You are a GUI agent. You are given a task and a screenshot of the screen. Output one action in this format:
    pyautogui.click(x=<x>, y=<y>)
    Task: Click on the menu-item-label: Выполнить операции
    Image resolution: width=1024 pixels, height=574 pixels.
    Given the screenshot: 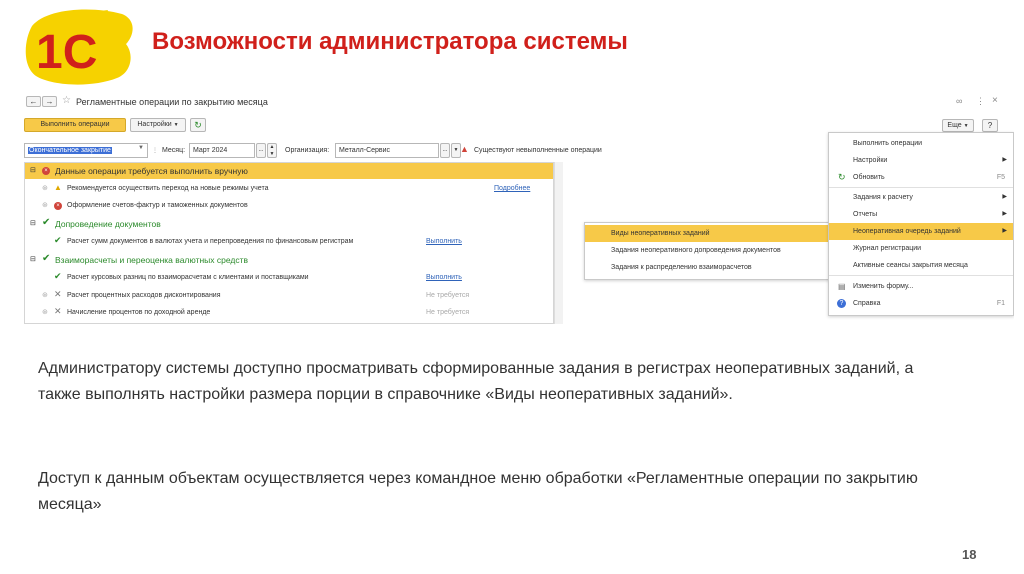 What is the action you would take?
    pyautogui.click(x=888, y=143)
    